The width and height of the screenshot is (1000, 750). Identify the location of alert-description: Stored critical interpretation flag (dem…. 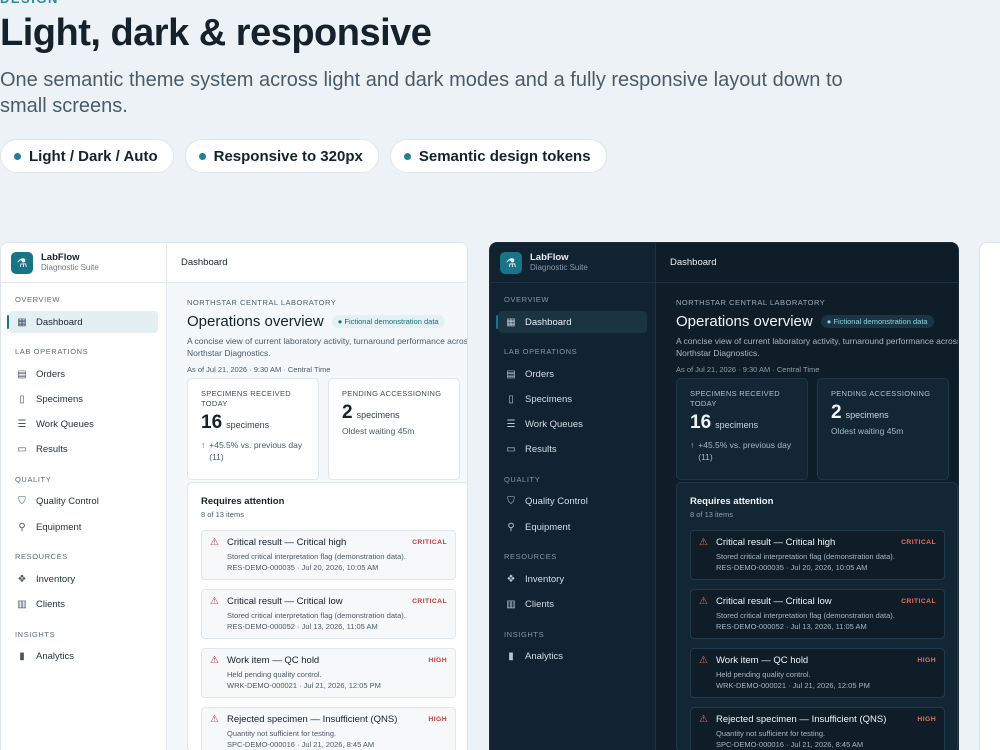
(805, 615).